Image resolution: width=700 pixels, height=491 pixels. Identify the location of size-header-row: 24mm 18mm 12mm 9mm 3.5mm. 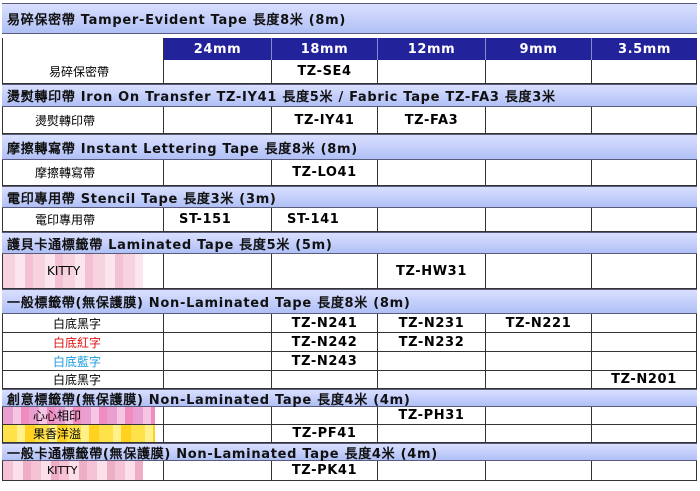
(349, 49).